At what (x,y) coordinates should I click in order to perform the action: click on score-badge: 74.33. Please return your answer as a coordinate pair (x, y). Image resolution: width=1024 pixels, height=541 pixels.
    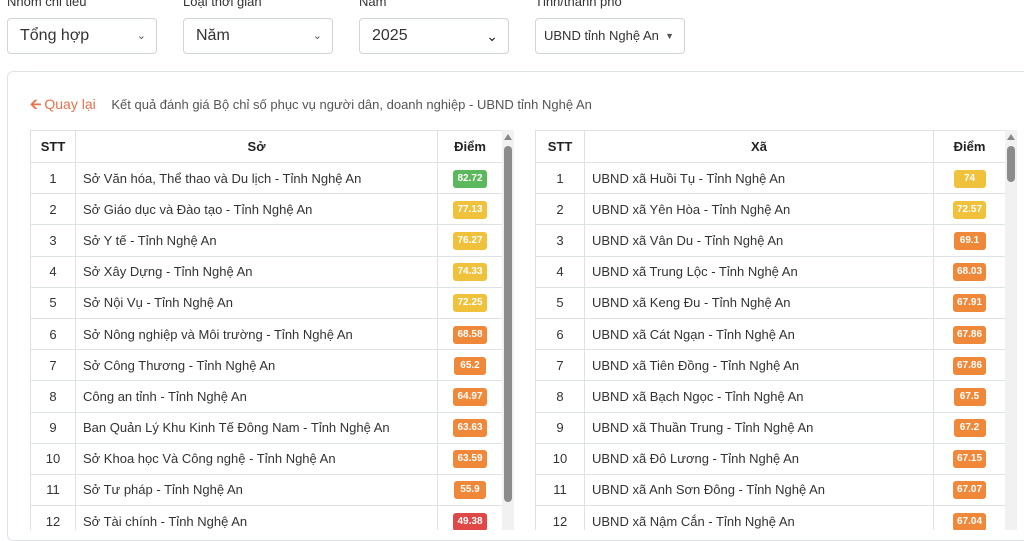
    Looking at the image, I should click on (470, 272).